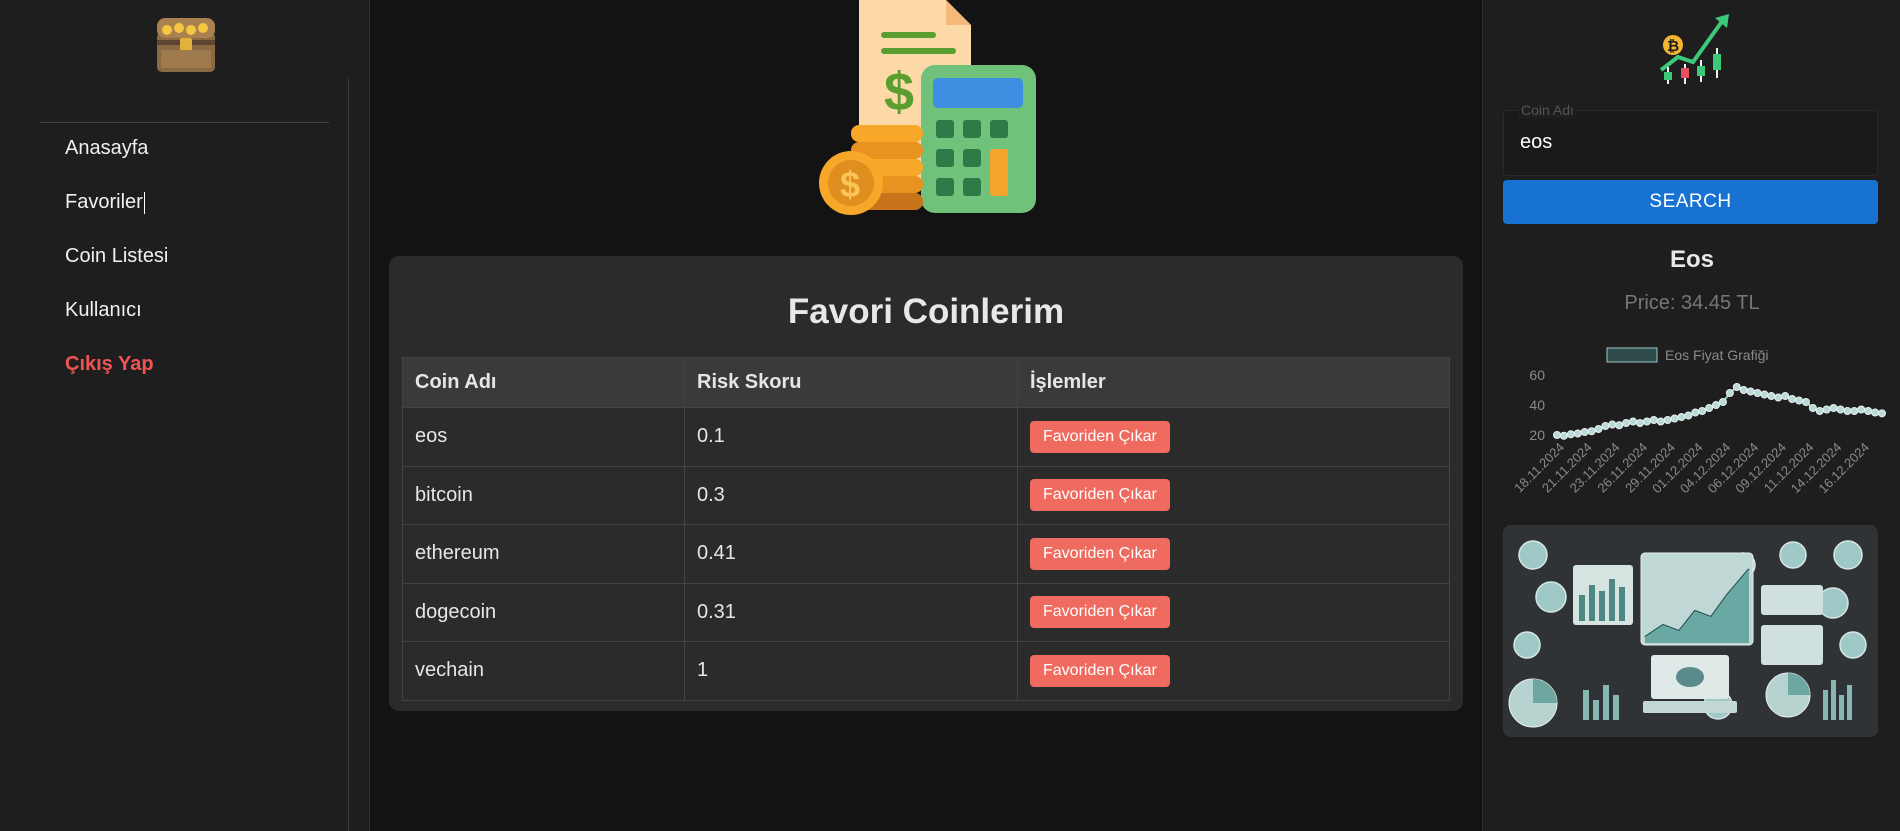  What do you see at coordinates (851, 437) in the screenshot?
I see `cell-risk: 0.1` at bounding box center [851, 437].